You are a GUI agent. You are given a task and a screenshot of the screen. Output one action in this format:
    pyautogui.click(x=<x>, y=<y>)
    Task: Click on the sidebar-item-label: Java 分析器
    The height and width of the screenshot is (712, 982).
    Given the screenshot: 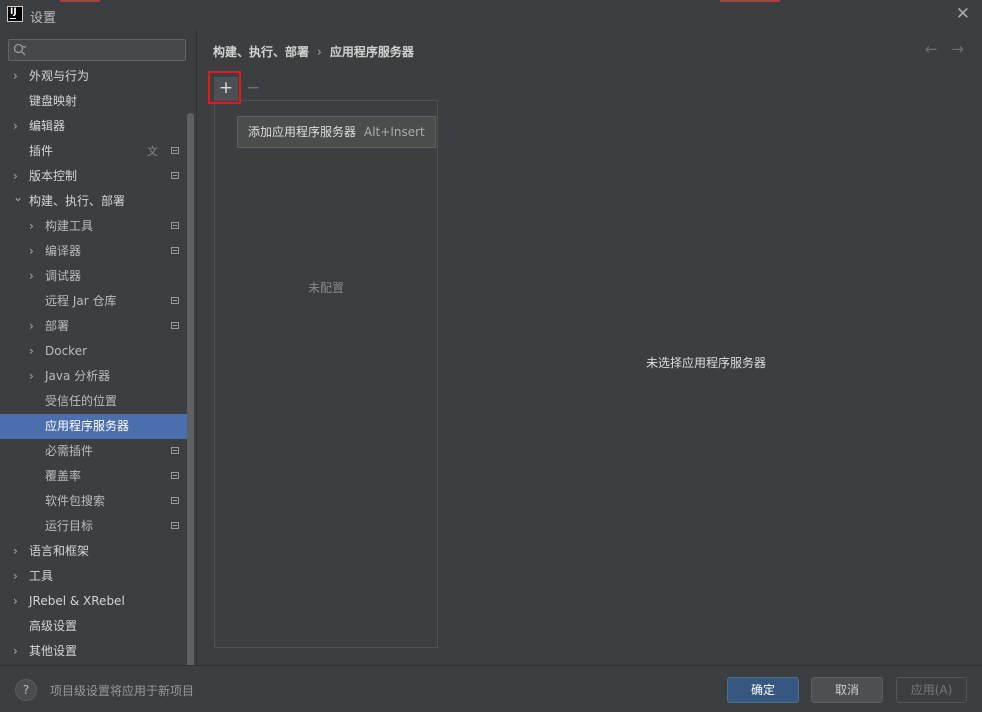 What is the action you would take?
    pyautogui.click(x=78, y=376)
    